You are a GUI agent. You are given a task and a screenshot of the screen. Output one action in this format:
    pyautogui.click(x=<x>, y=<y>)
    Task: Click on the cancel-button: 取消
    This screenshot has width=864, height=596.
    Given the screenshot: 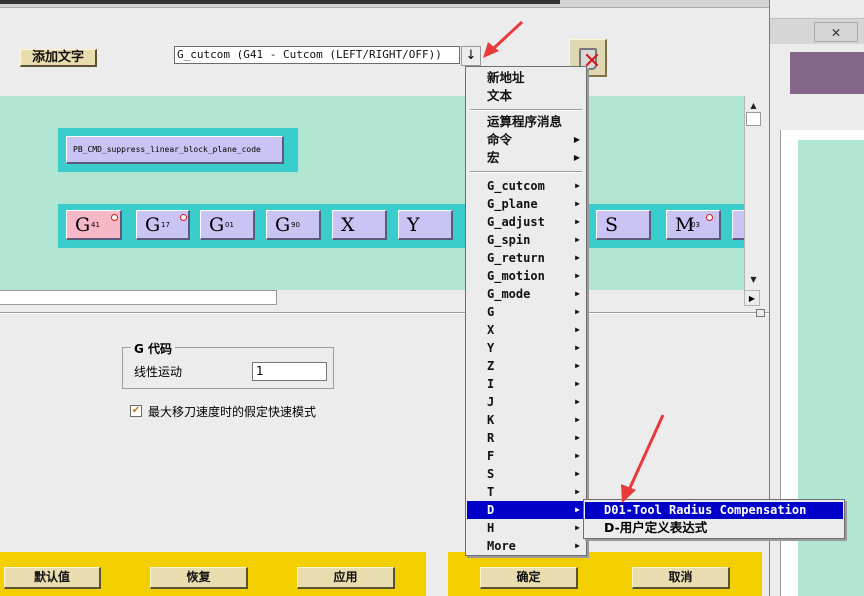 What is the action you would take?
    pyautogui.click(x=681, y=578)
    